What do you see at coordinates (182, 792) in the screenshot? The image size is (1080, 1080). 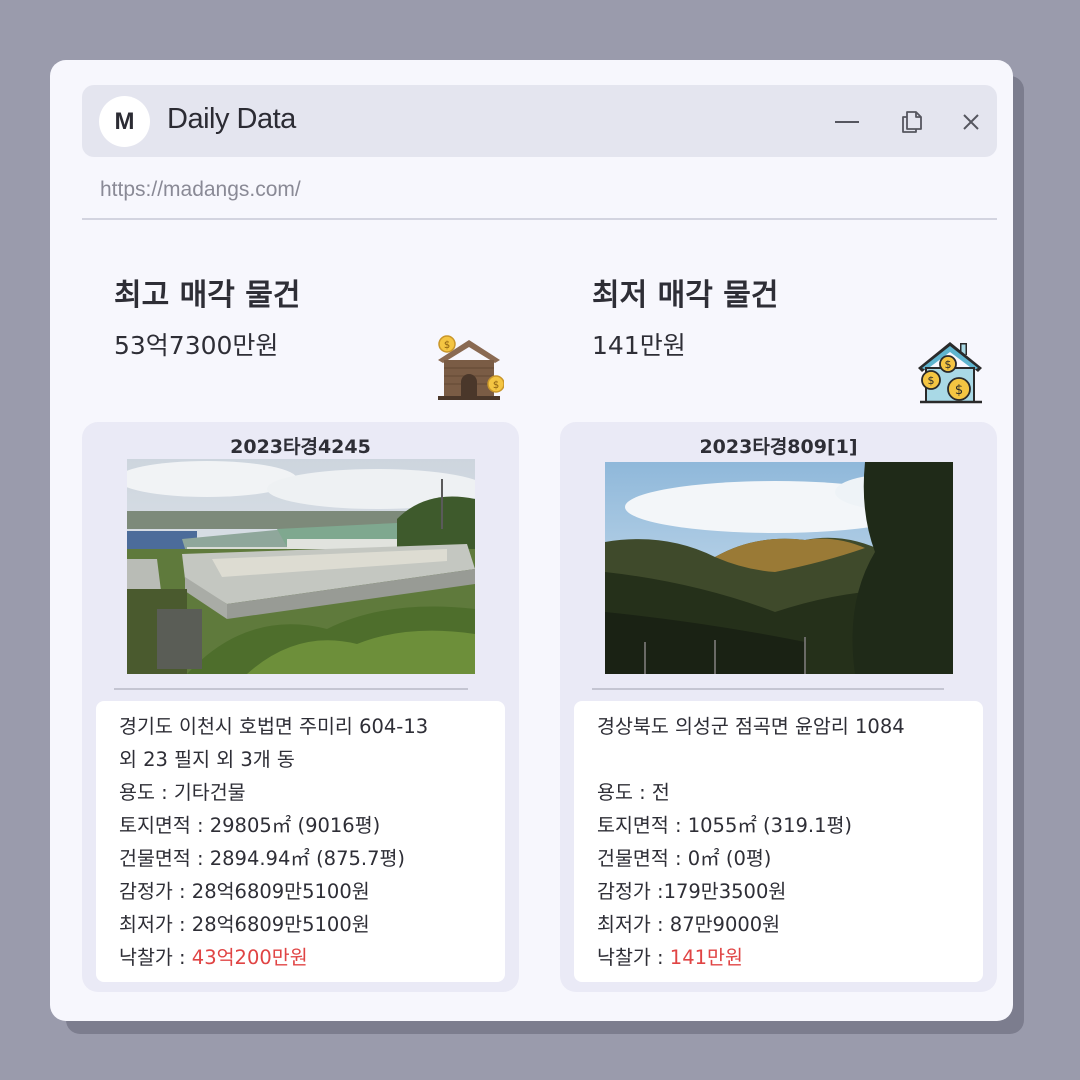 I see `usage: 용도 : 기타건물` at bounding box center [182, 792].